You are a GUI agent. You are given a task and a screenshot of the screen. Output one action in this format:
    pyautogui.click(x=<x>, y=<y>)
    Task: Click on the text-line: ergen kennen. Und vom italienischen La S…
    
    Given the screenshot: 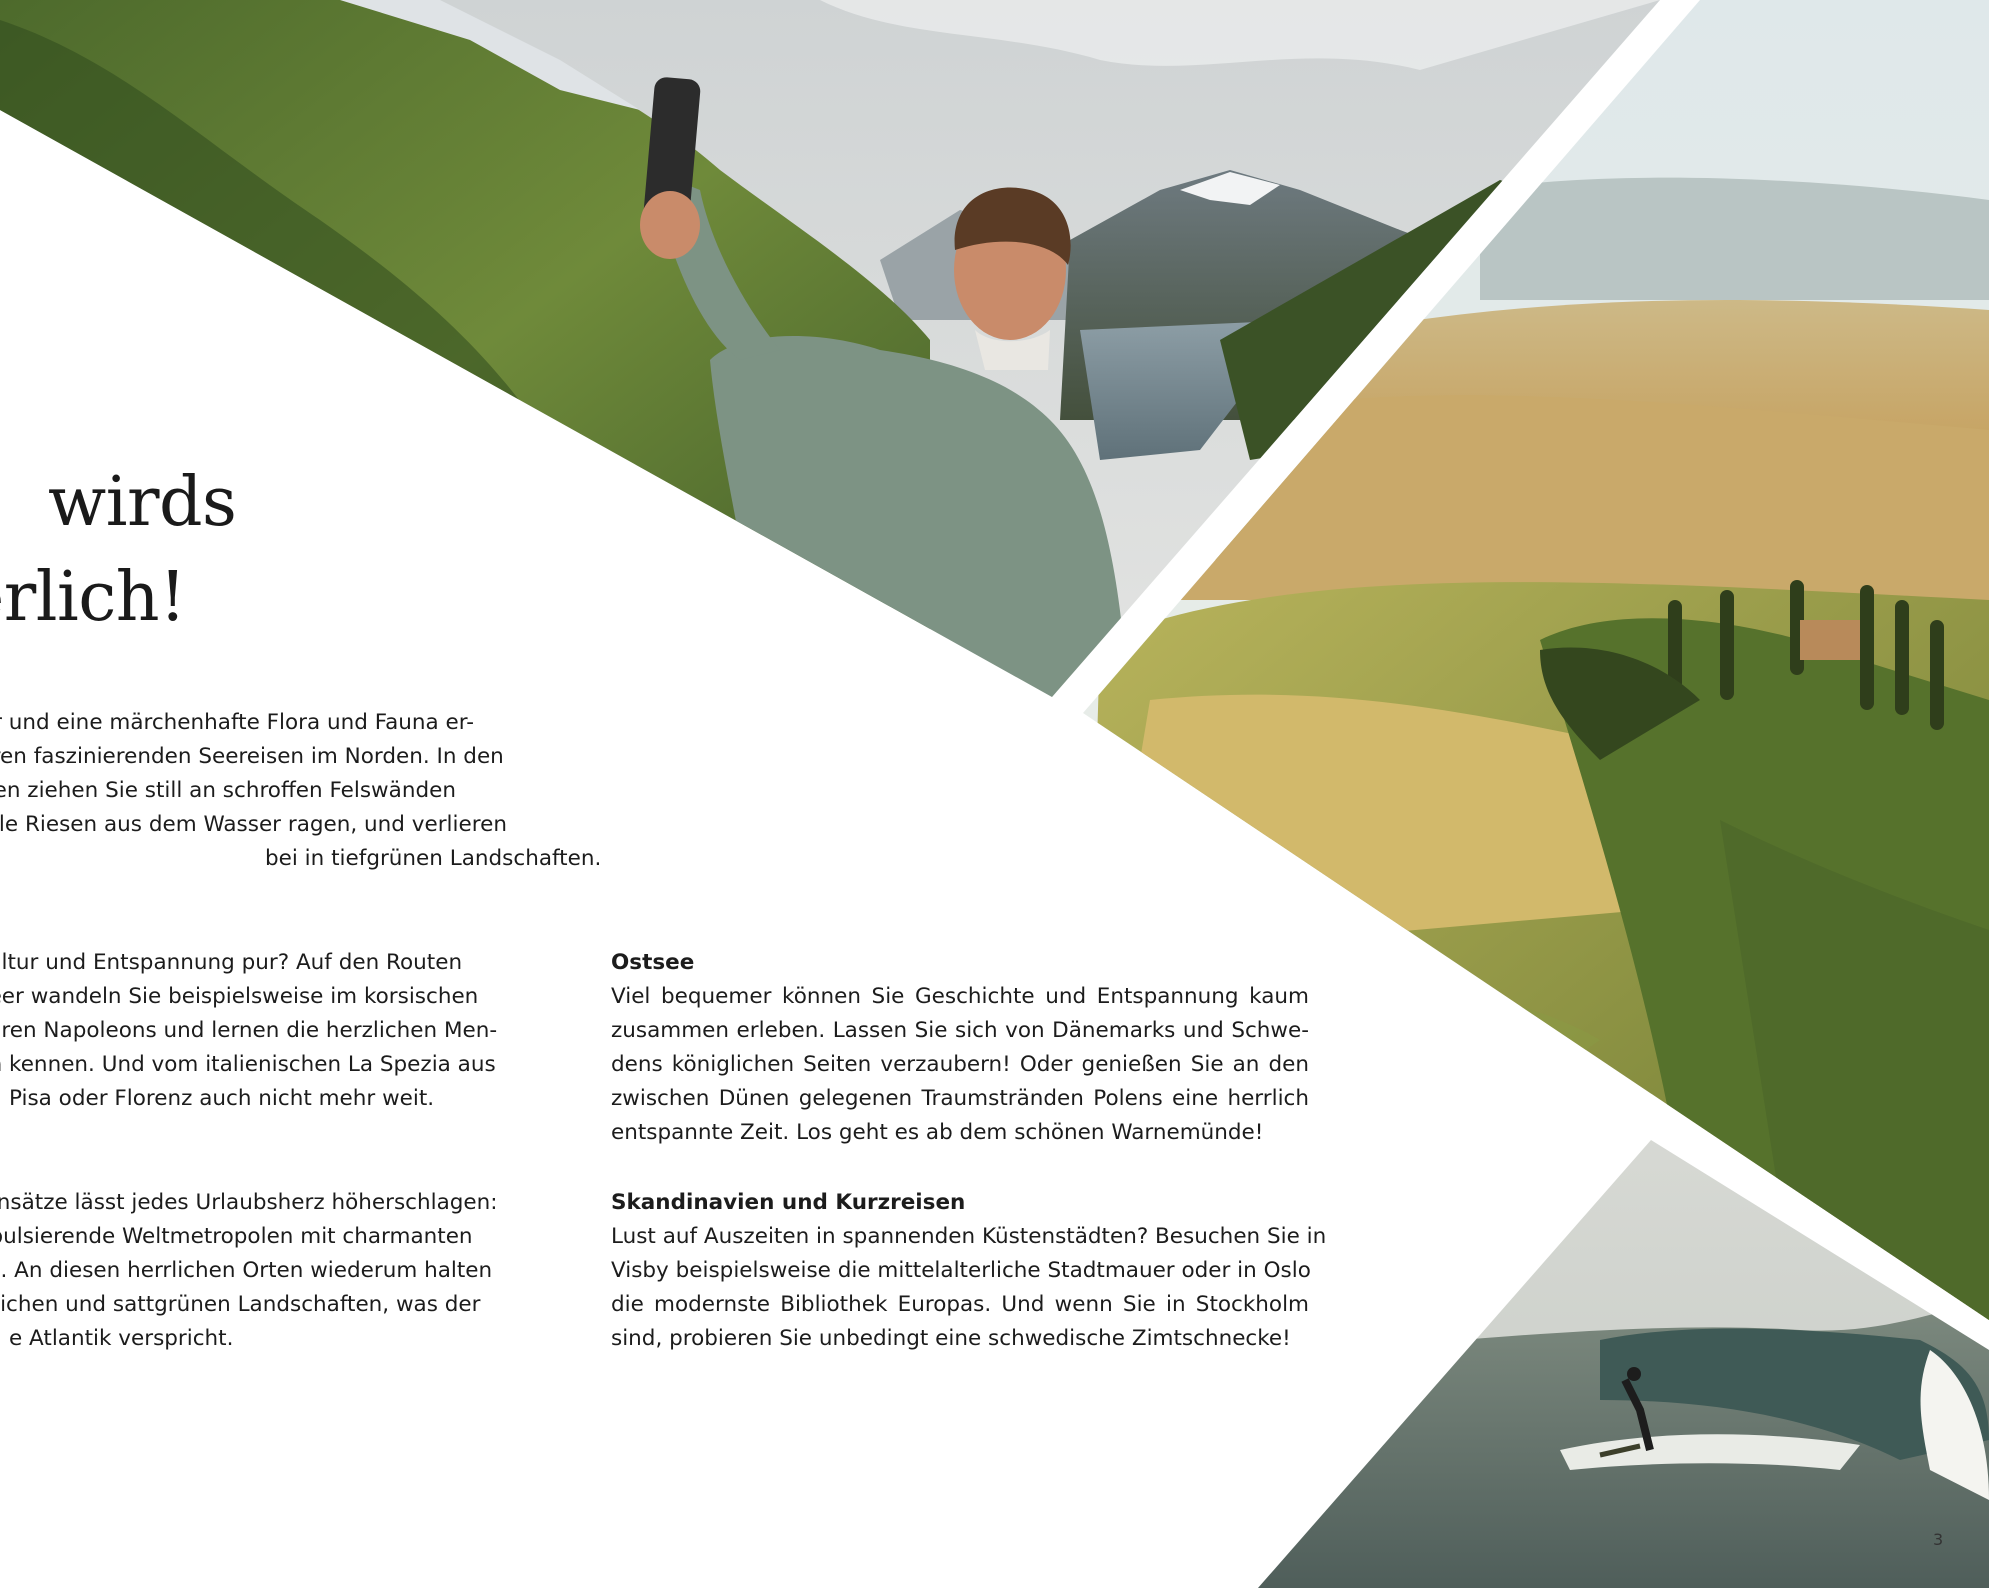 What is the action you would take?
    pyautogui.click(x=248, y=1064)
    